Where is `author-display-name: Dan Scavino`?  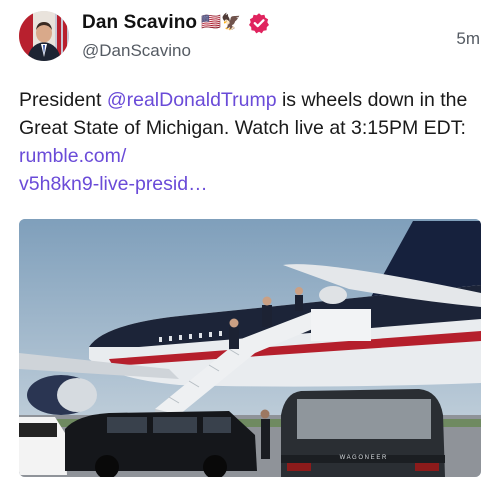
author-display-name: Dan Scavino is located at coordinates (139, 23).